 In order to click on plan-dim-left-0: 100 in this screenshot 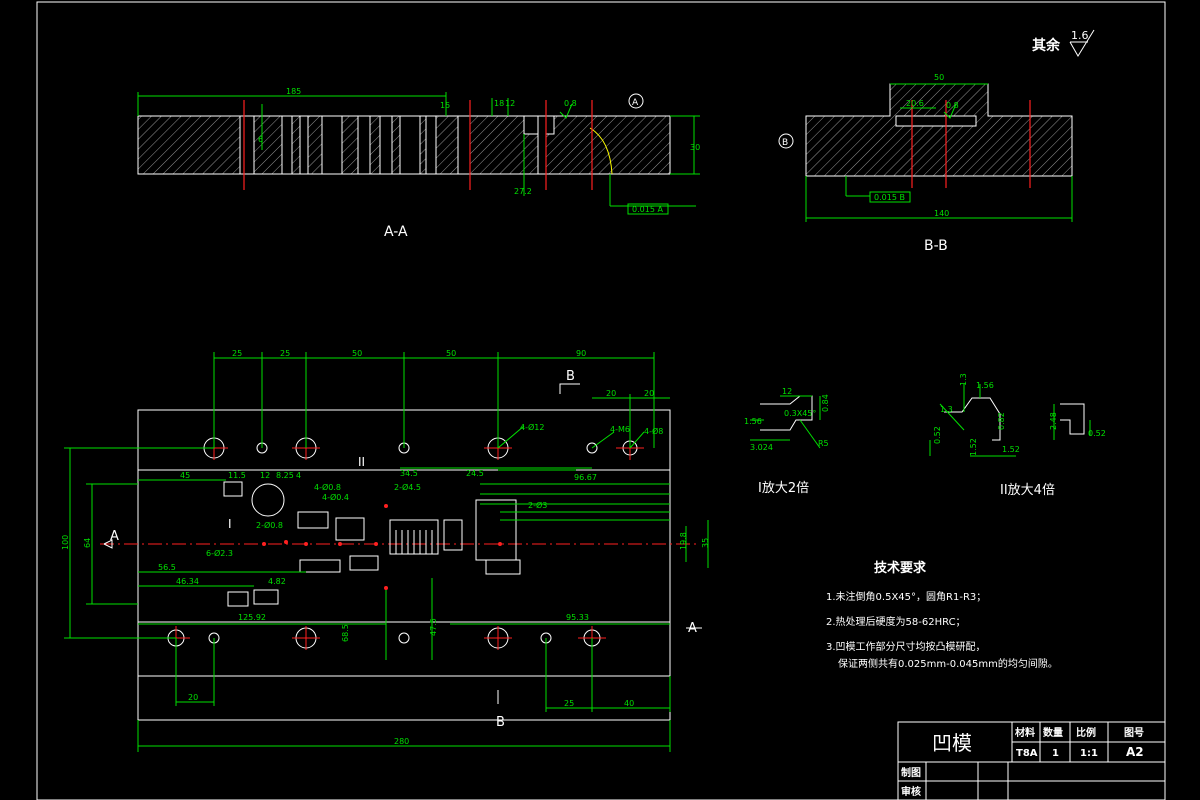, I will do `click(65, 542)`.